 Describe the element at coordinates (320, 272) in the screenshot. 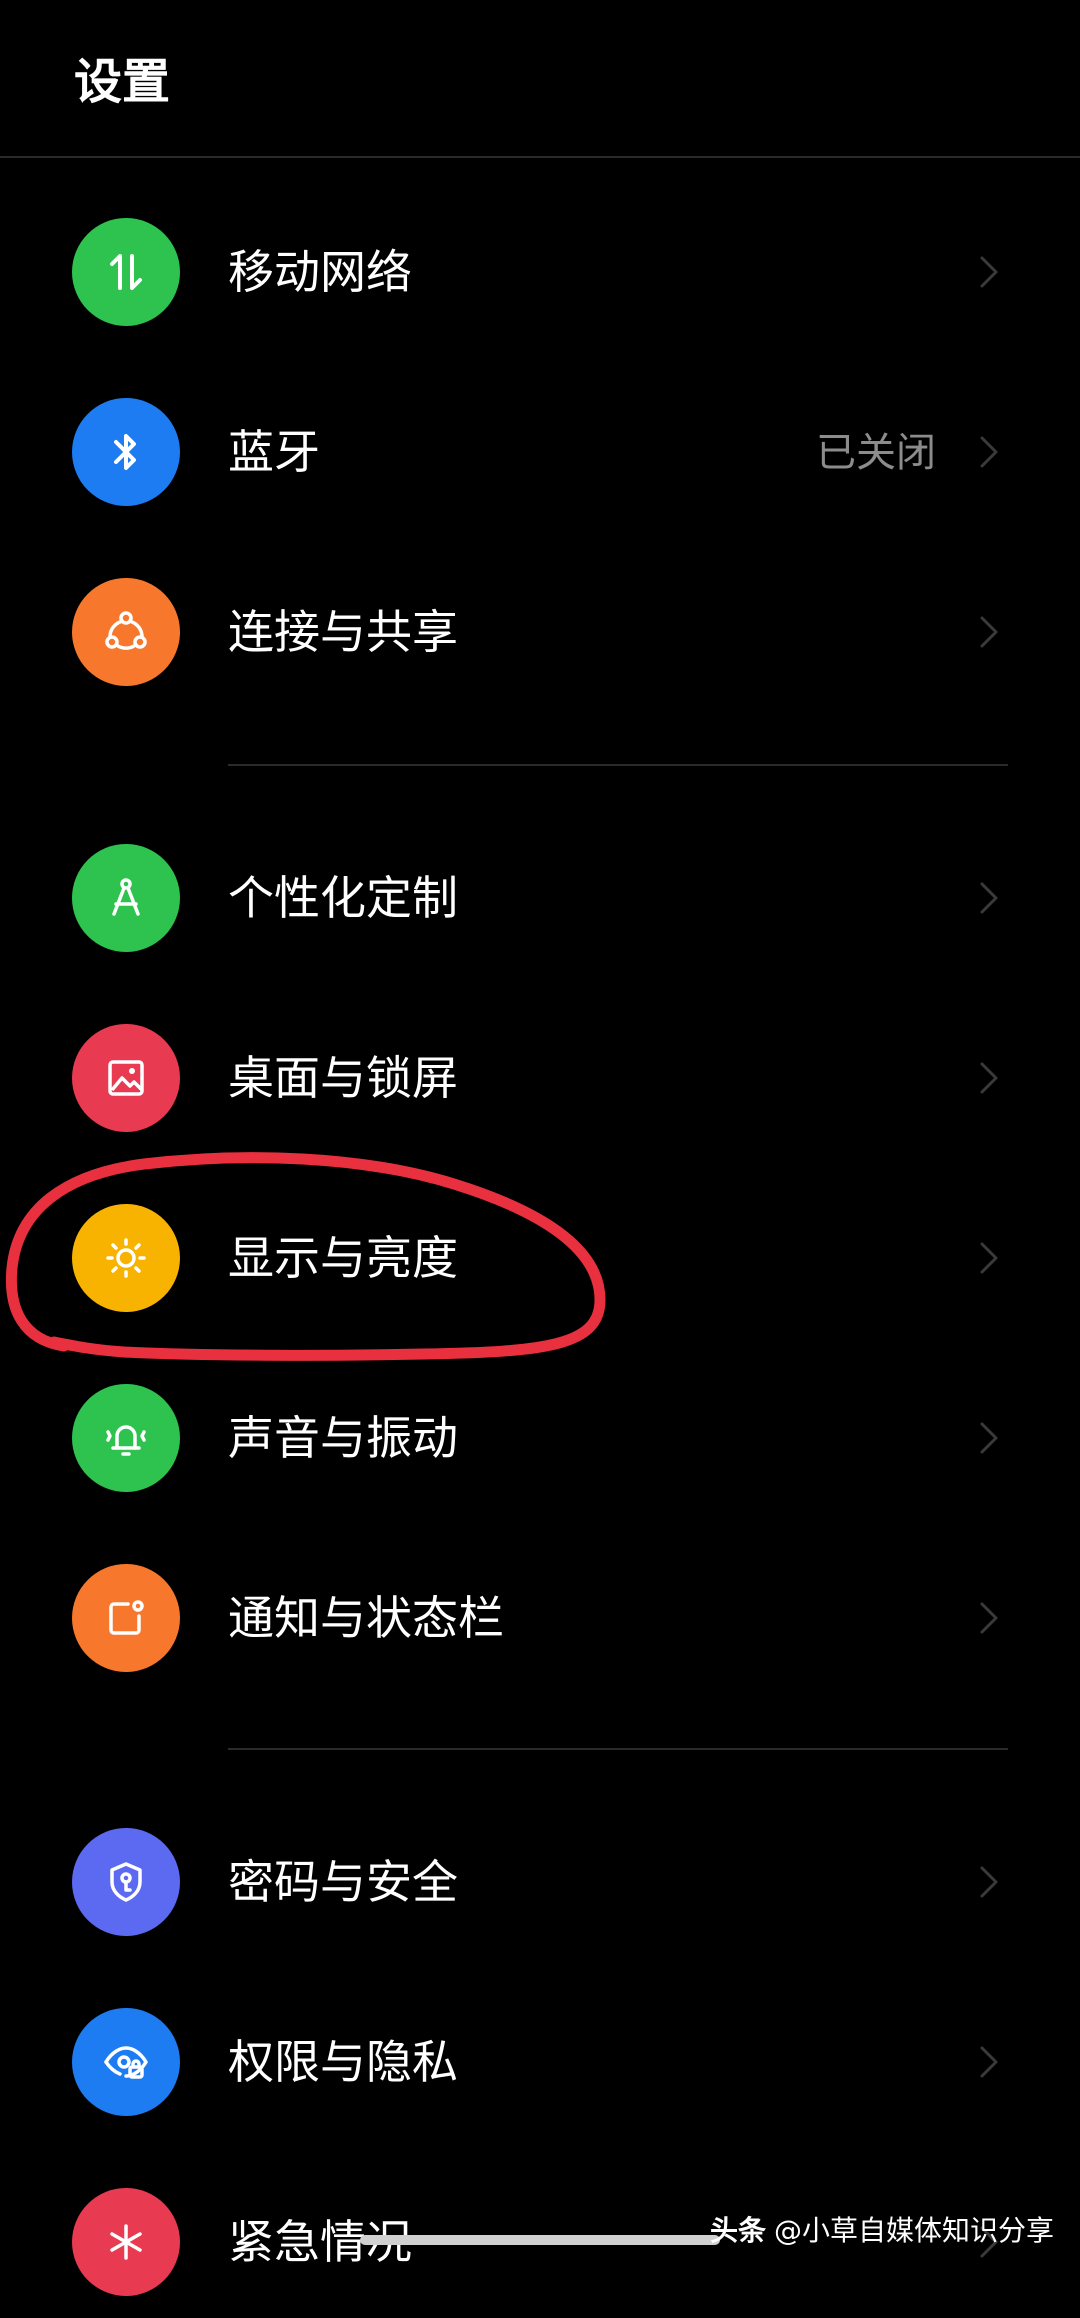

I see `settings-item-label: 移动网络` at that location.